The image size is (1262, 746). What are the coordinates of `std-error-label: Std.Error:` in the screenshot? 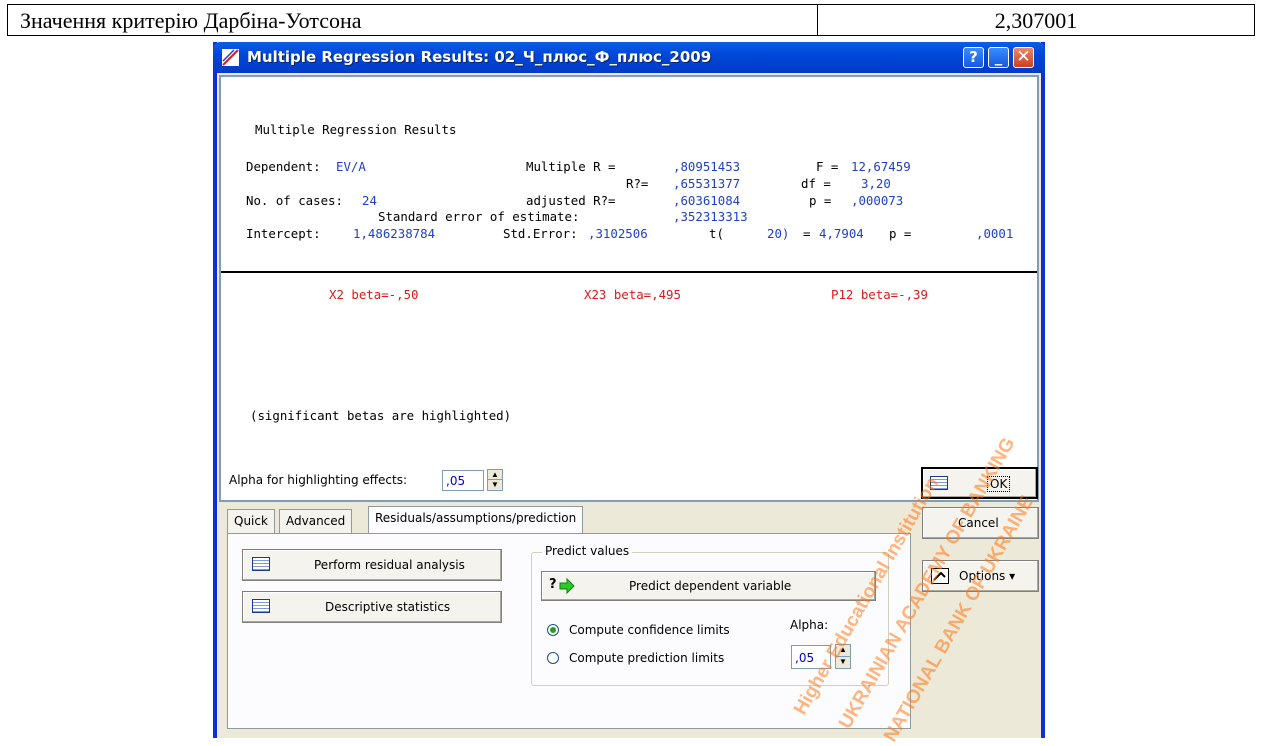 It's located at (540, 233).